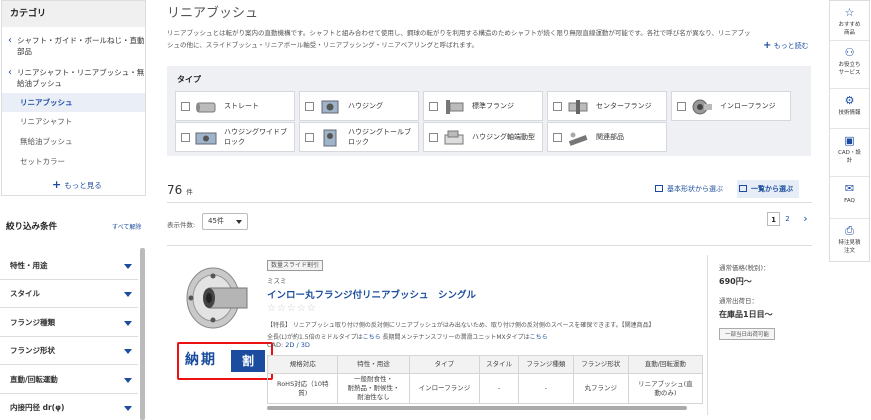 The height and width of the screenshot is (420, 871). I want to click on filter-title: 絞り込み条件, so click(32, 227).